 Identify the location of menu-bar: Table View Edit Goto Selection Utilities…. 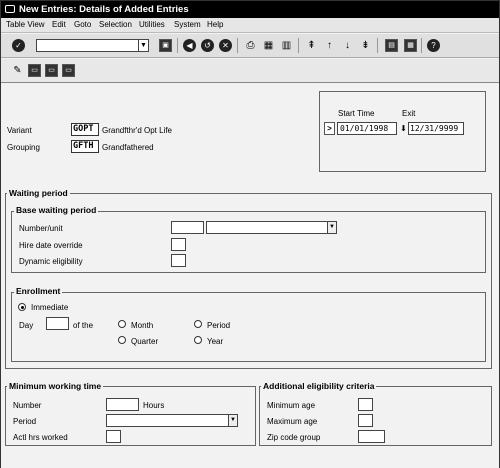
(250, 25).